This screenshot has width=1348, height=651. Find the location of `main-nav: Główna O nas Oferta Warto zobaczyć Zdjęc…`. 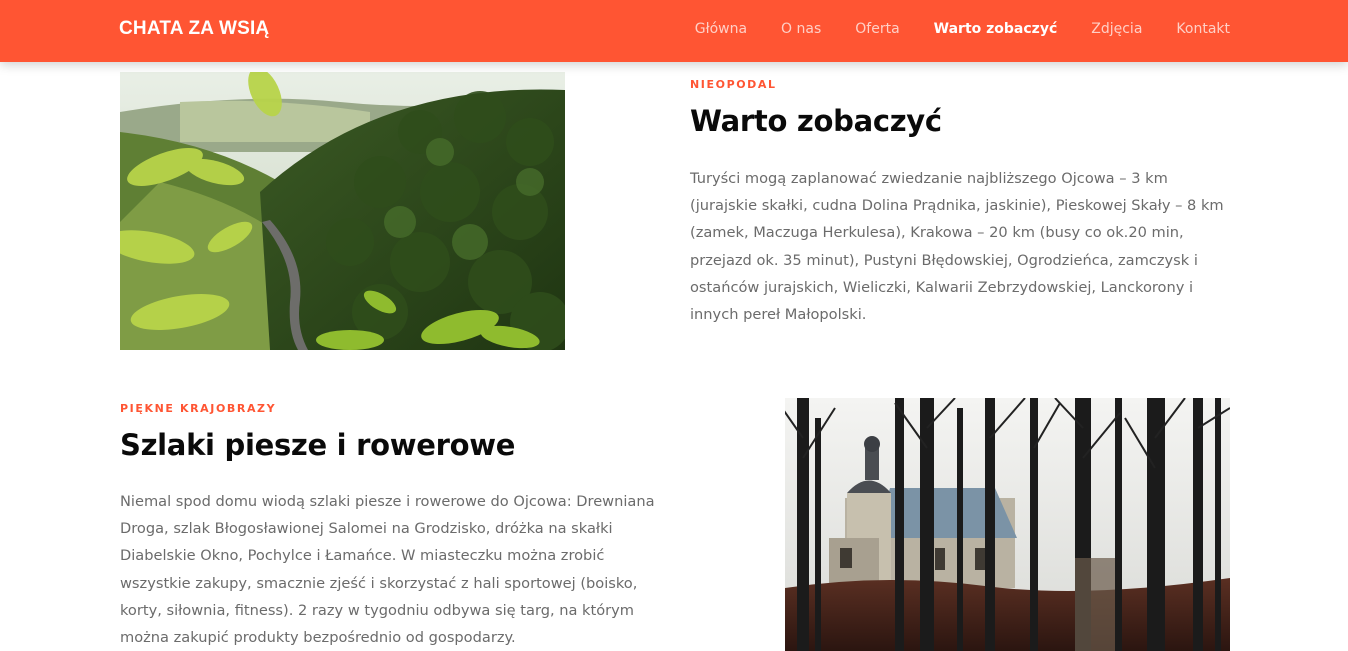

main-nav: Główna O nas Oferta Warto zobaczyć Zdjęc… is located at coordinates (945, 29).